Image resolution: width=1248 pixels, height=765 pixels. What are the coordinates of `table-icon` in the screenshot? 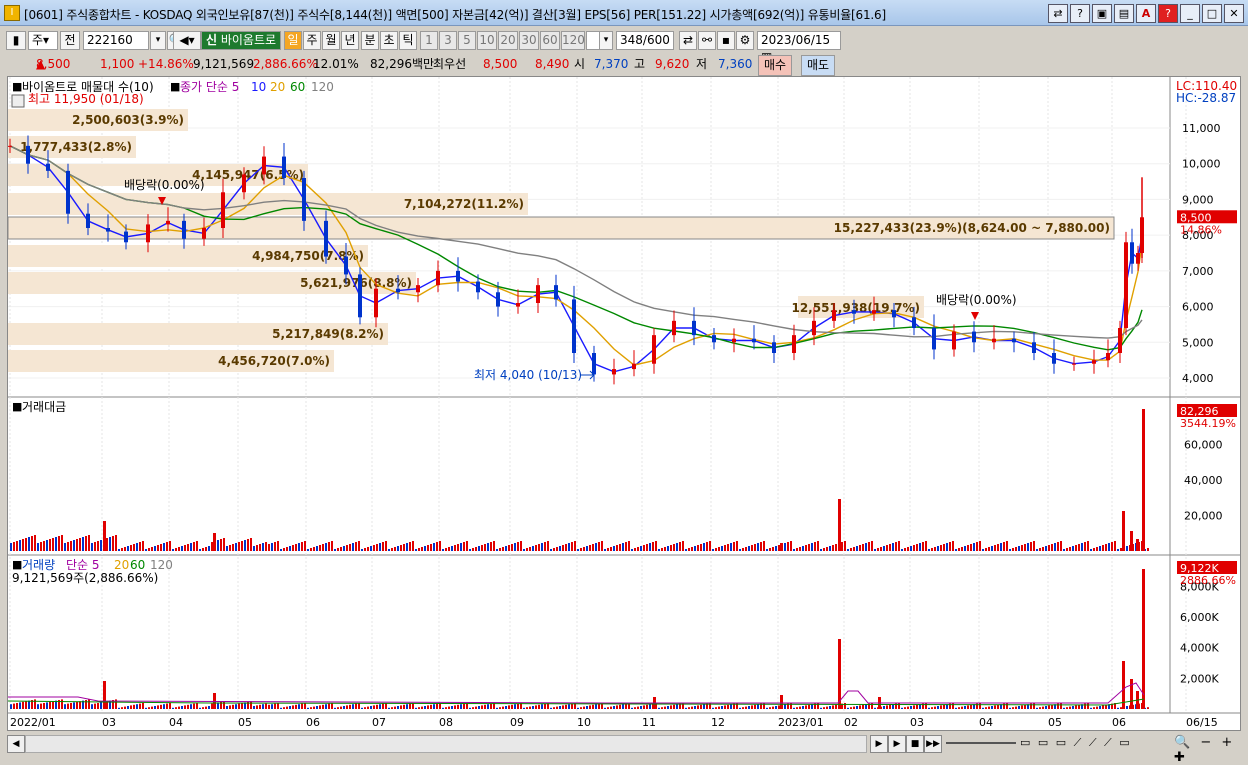 It's located at (18, 101).